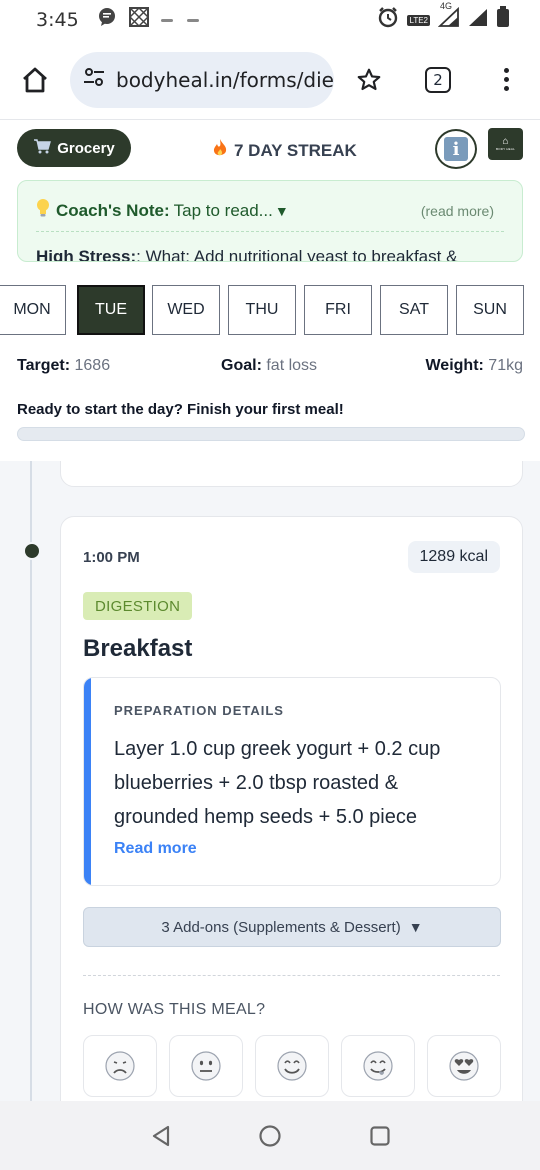  Describe the element at coordinates (388, 20) in the screenshot. I see `alarm-icon` at that location.